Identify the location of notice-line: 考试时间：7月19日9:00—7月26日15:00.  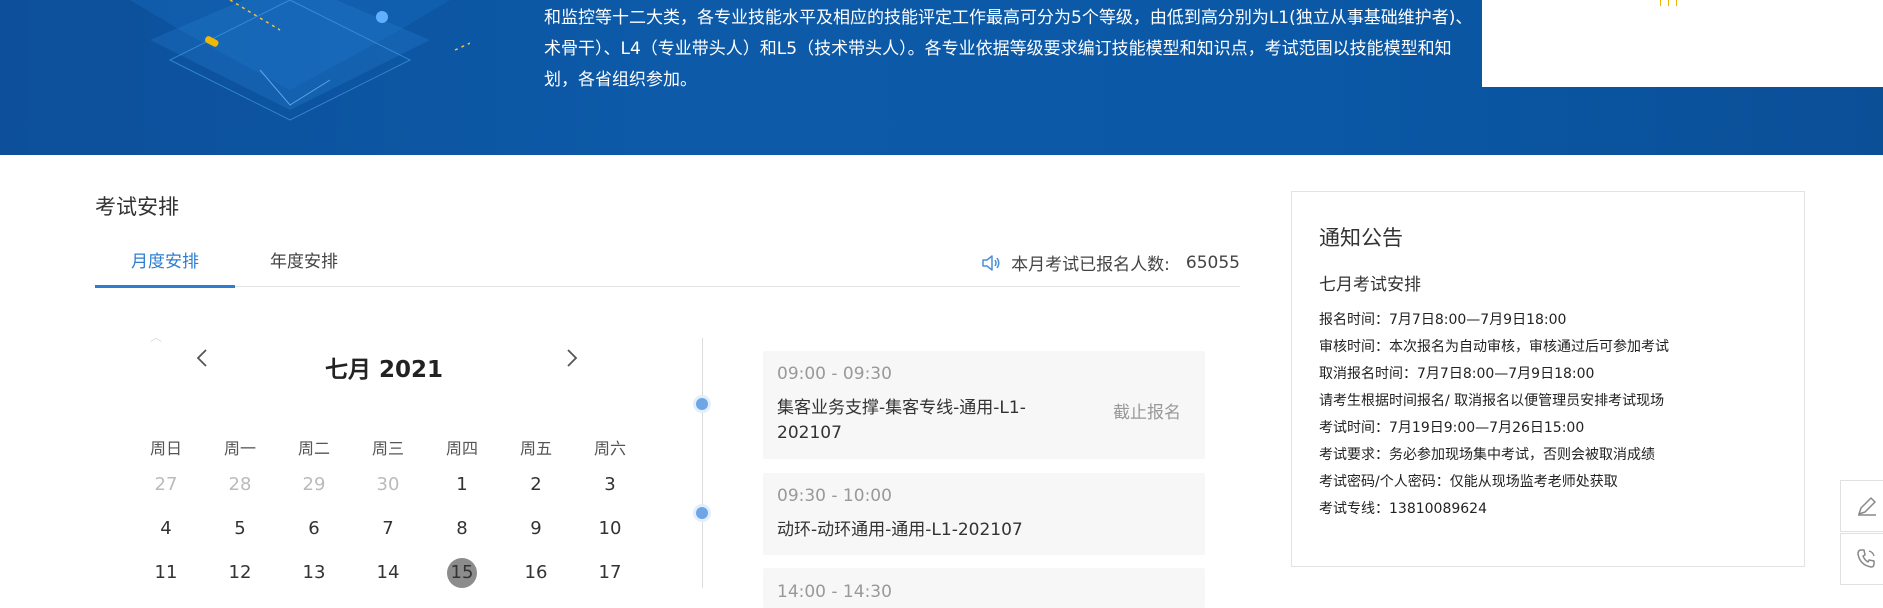
(1452, 428).